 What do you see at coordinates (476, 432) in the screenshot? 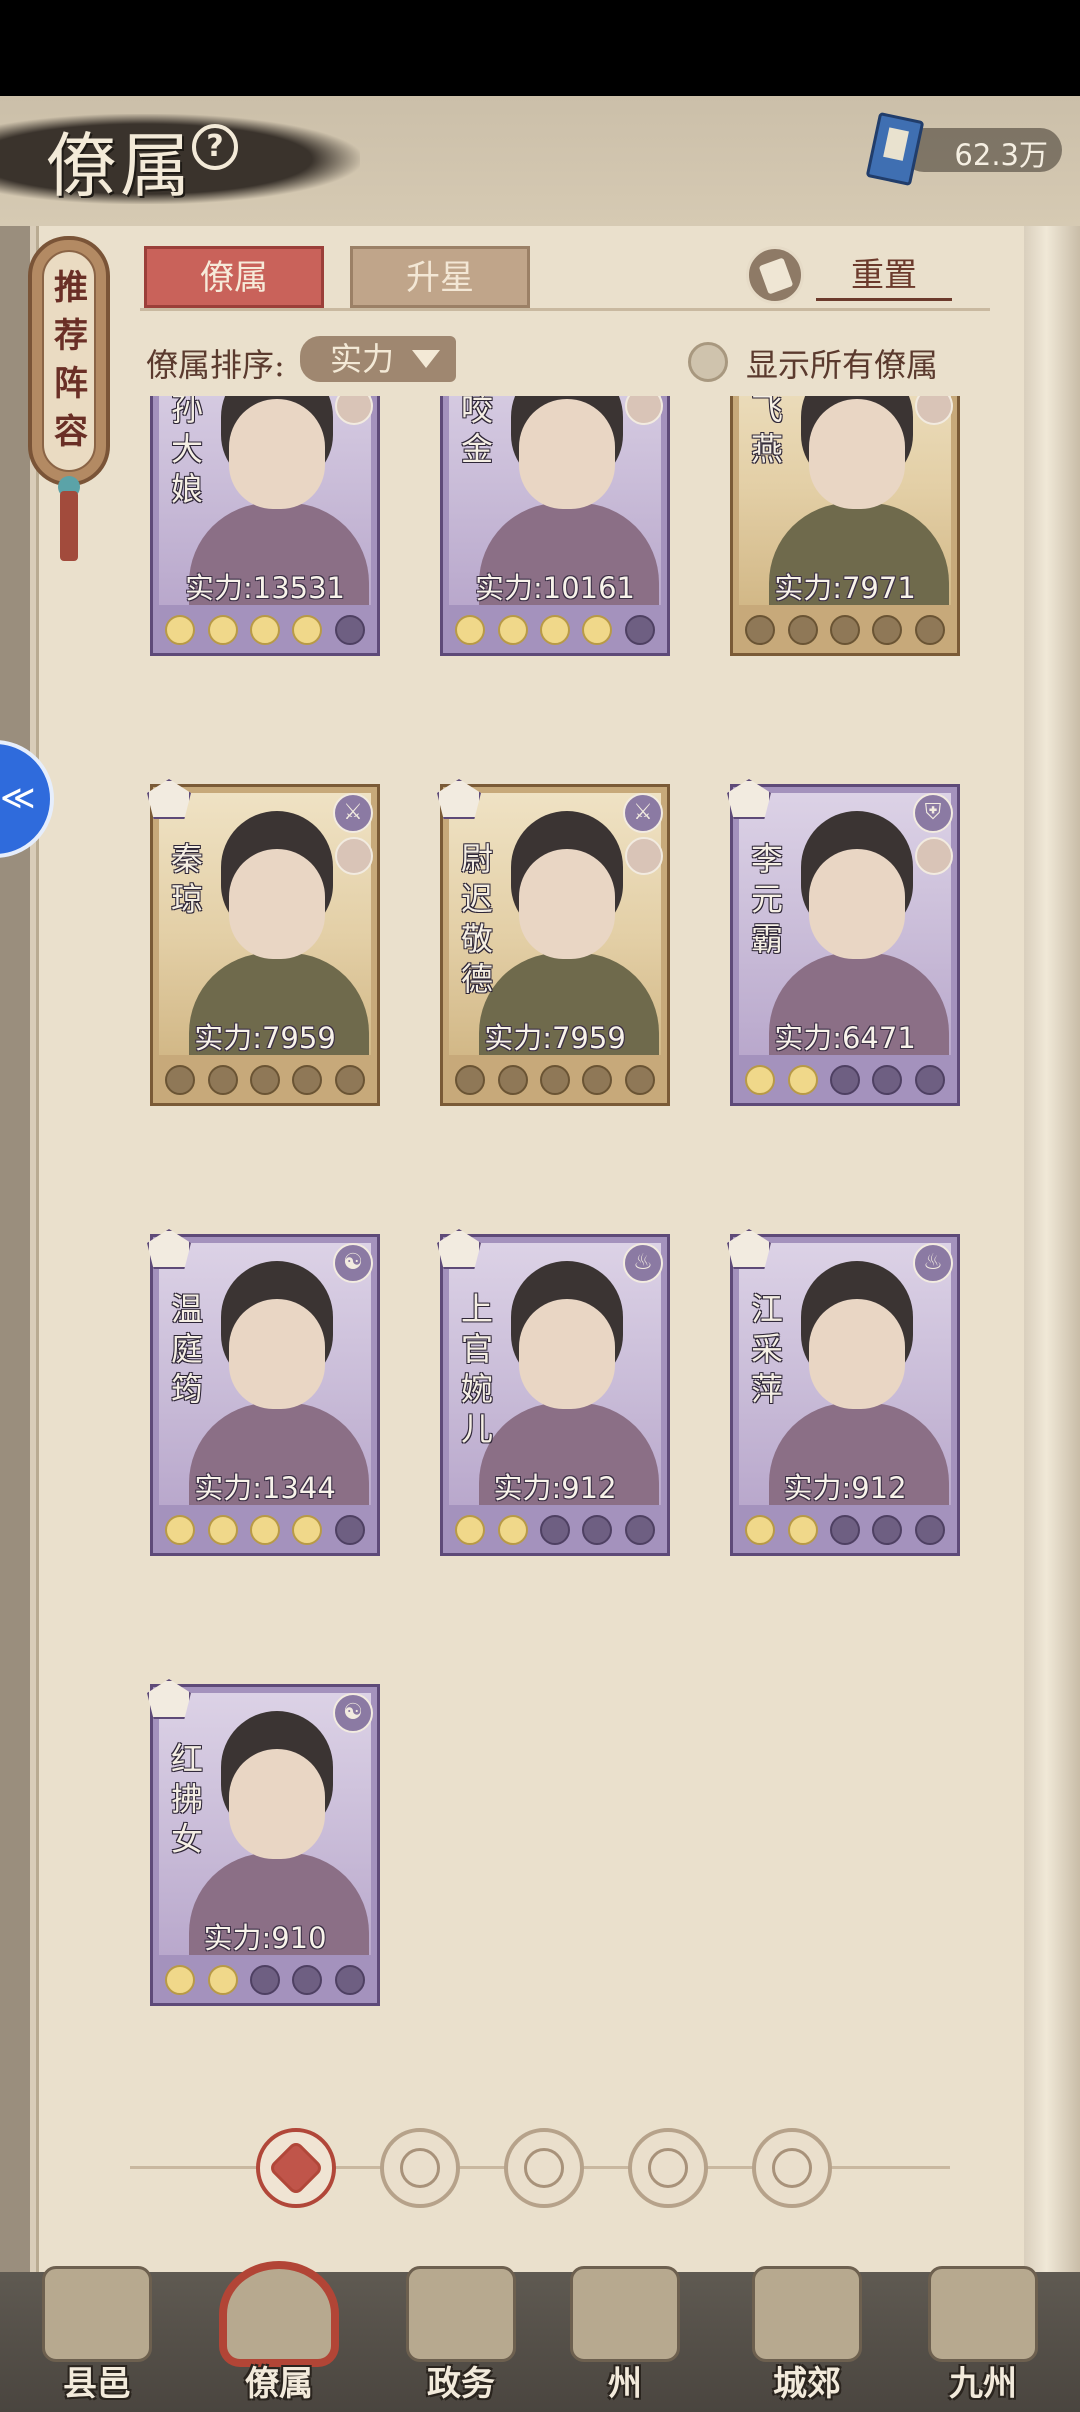
I see `retainer-name: 程咬金` at bounding box center [476, 432].